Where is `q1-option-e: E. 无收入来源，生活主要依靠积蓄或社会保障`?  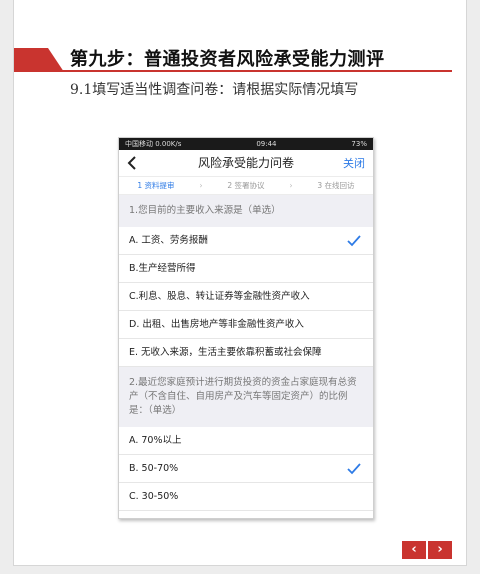
q1-option-e: E. 无收入来源，生活主要依靠积蓄或社会保障 is located at coordinates (246, 353).